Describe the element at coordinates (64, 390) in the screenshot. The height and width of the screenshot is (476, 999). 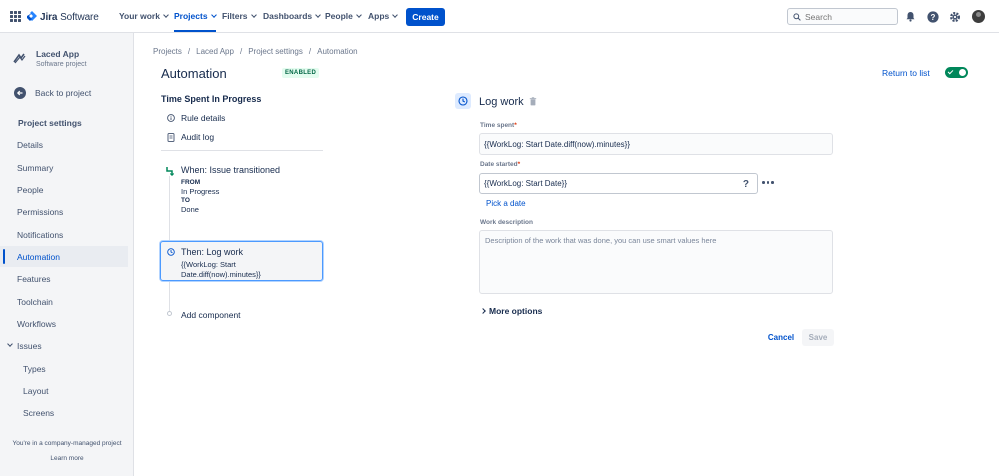
I see `sidebar-item-layout: Layout` at that location.